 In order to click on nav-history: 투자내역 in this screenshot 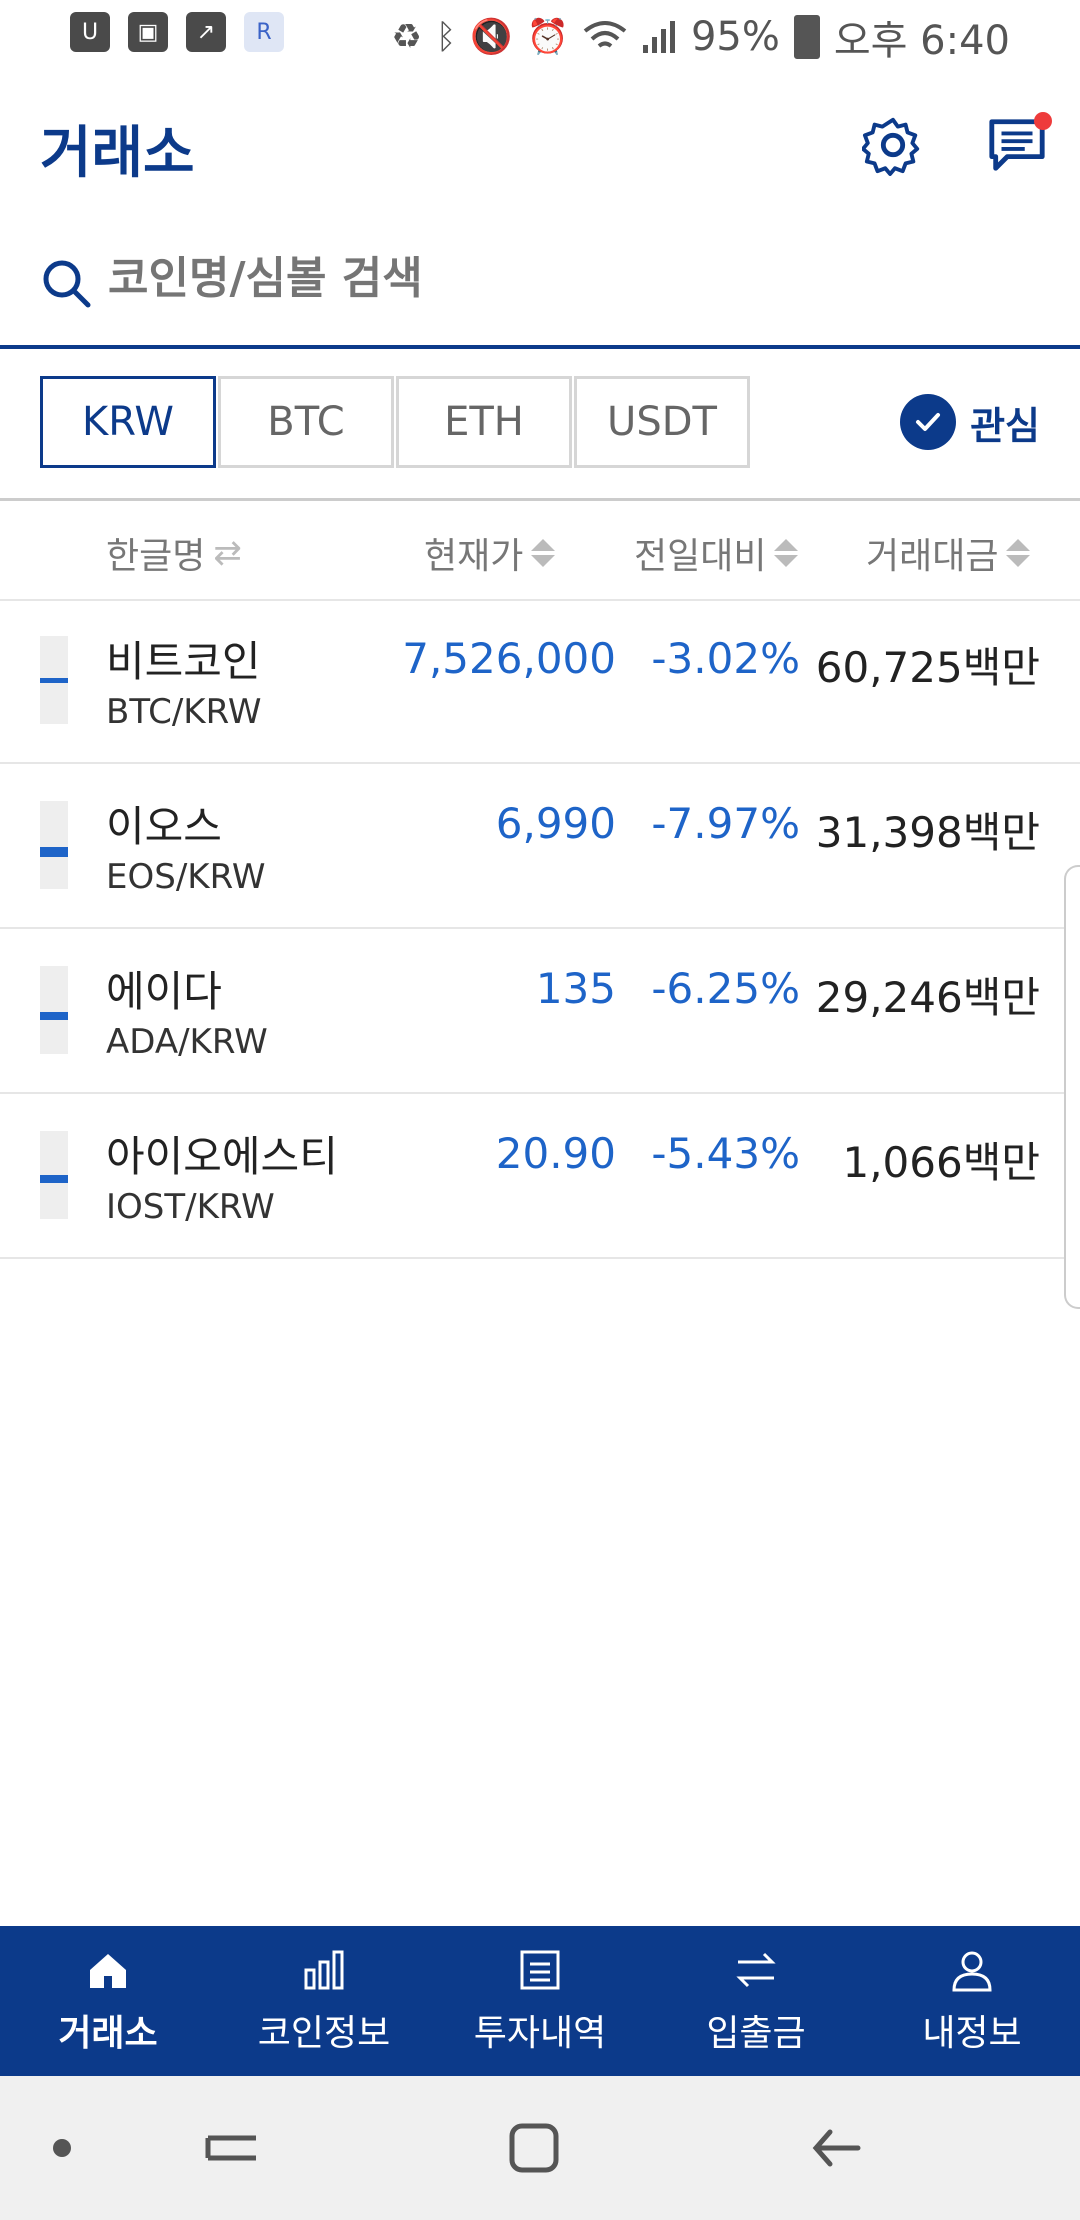, I will do `click(540, 2001)`.